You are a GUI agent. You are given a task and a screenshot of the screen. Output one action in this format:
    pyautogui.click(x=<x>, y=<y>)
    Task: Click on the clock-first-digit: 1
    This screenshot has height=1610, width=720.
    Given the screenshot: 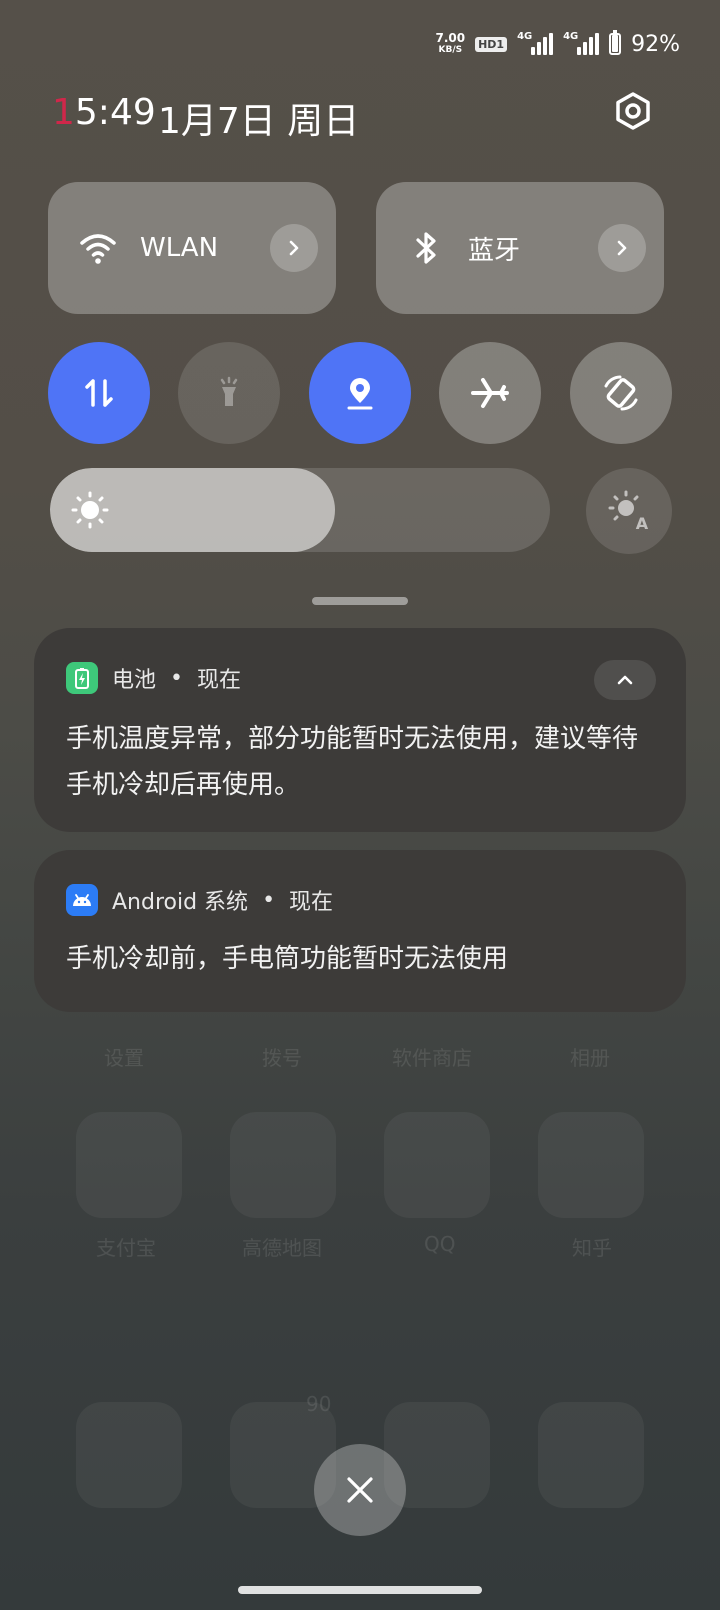 What is the action you would take?
    pyautogui.click(x=63, y=112)
    